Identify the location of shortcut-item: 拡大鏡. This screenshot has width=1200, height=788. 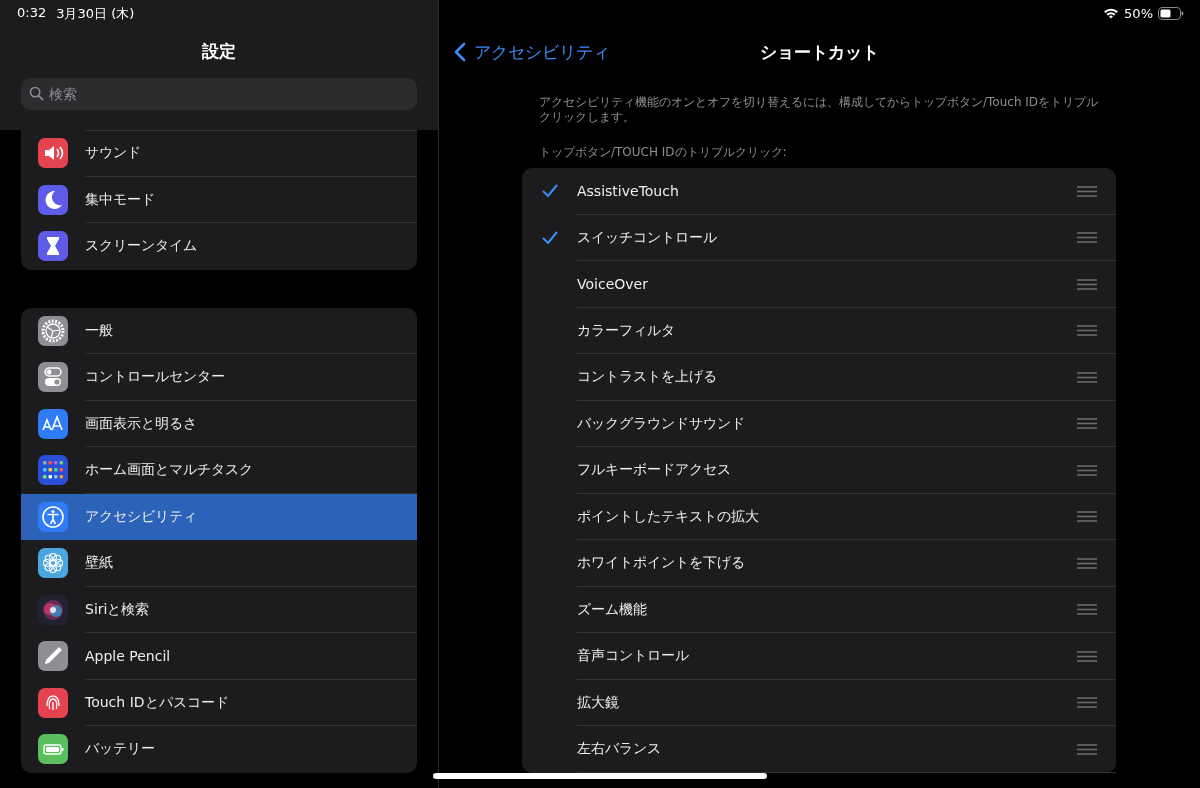
(819, 702).